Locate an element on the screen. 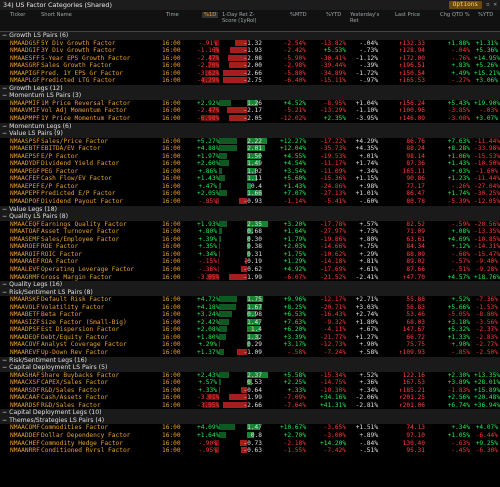 The image size is (500, 487). name-cell: 1M Price Reversal Factor is located at coordinates (86, 103).